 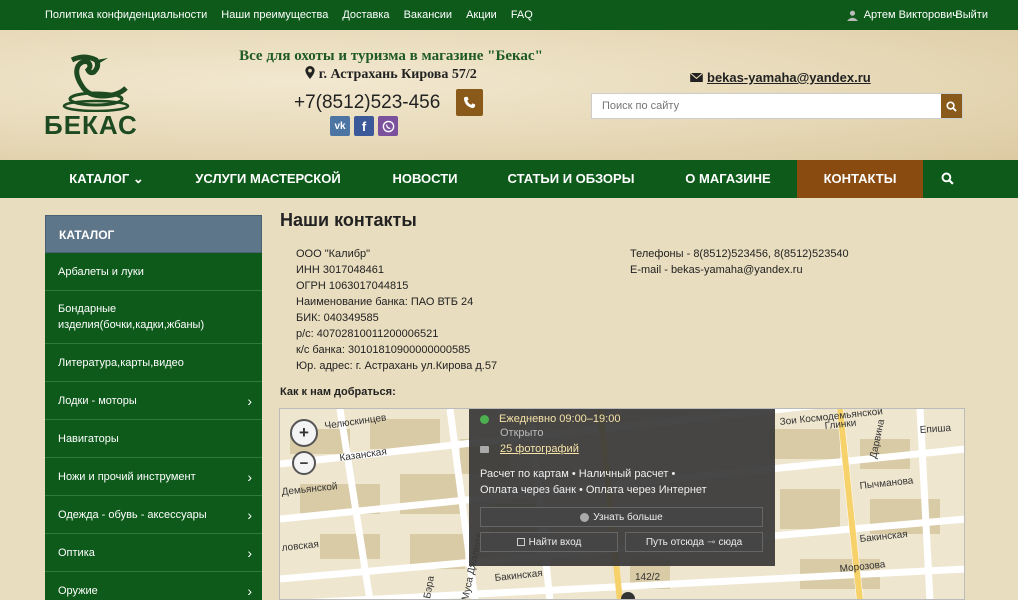 I want to click on facebook-button: f, so click(x=364, y=126).